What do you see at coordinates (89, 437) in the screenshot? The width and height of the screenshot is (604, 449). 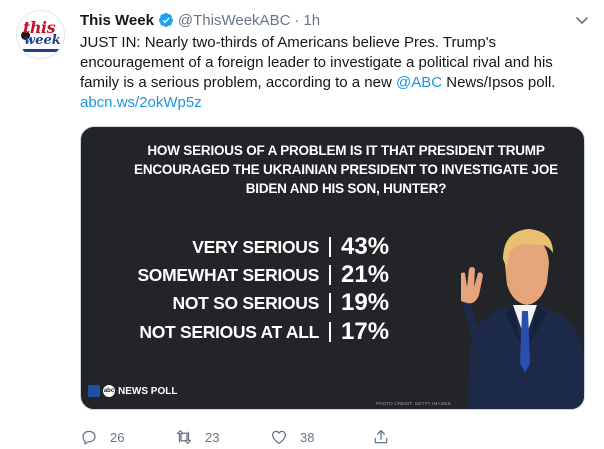 I see `reply-icon` at bounding box center [89, 437].